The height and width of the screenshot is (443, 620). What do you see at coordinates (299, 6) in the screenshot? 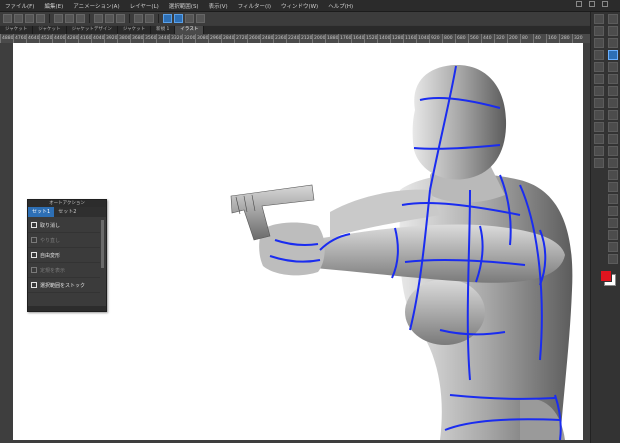
I see `menu-window: ウィンドウ(W)` at bounding box center [299, 6].